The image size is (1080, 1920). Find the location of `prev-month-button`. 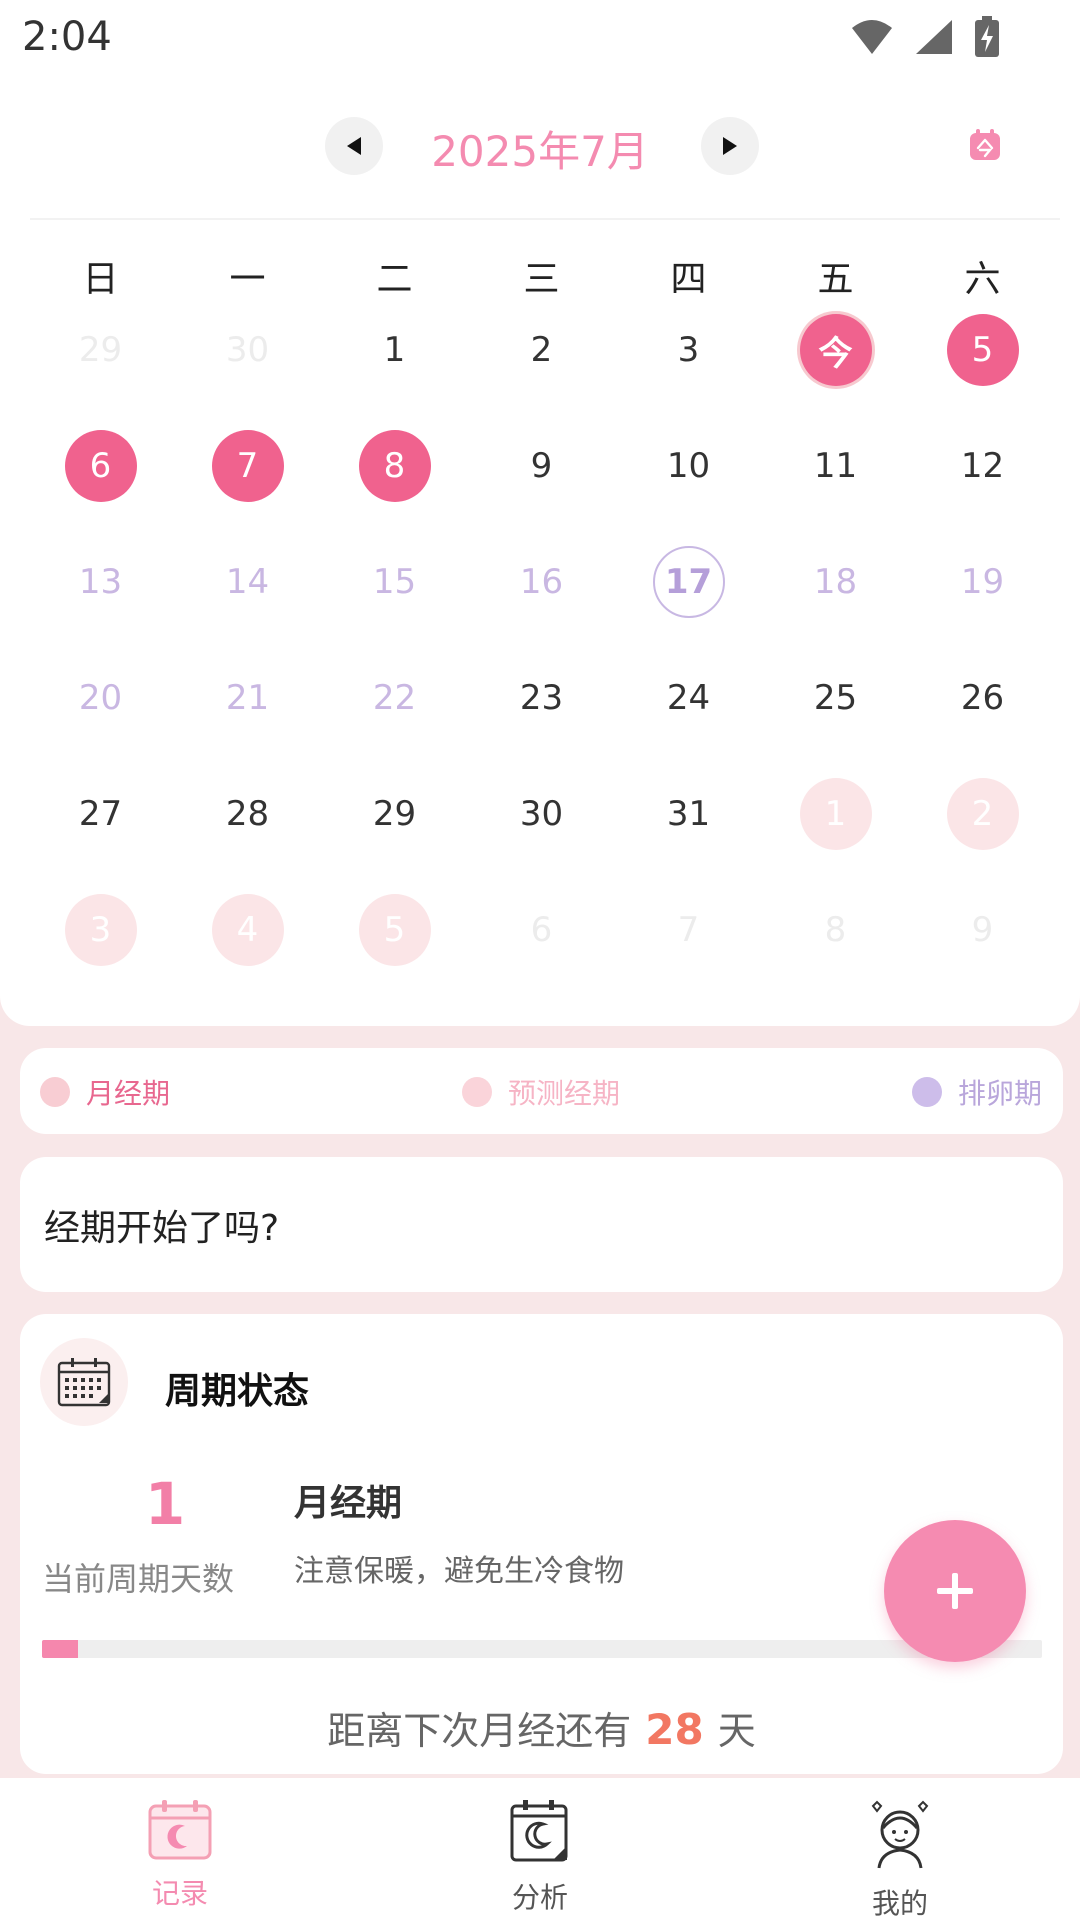

prev-month-button is located at coordinates (354, 146).